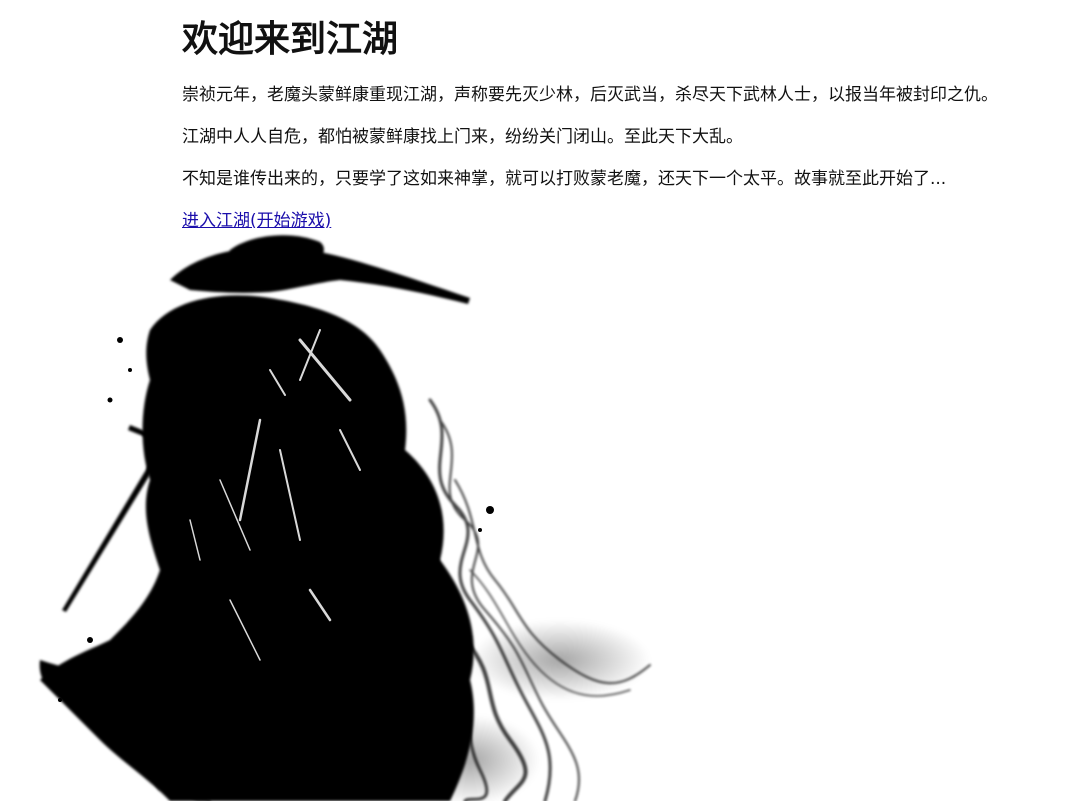 The width and height of the screenshot is (1080, 801). Describe the element at coordinates (290, 39) in the screenshot. I see `page-title: 欢迎来到江湖` at that location.